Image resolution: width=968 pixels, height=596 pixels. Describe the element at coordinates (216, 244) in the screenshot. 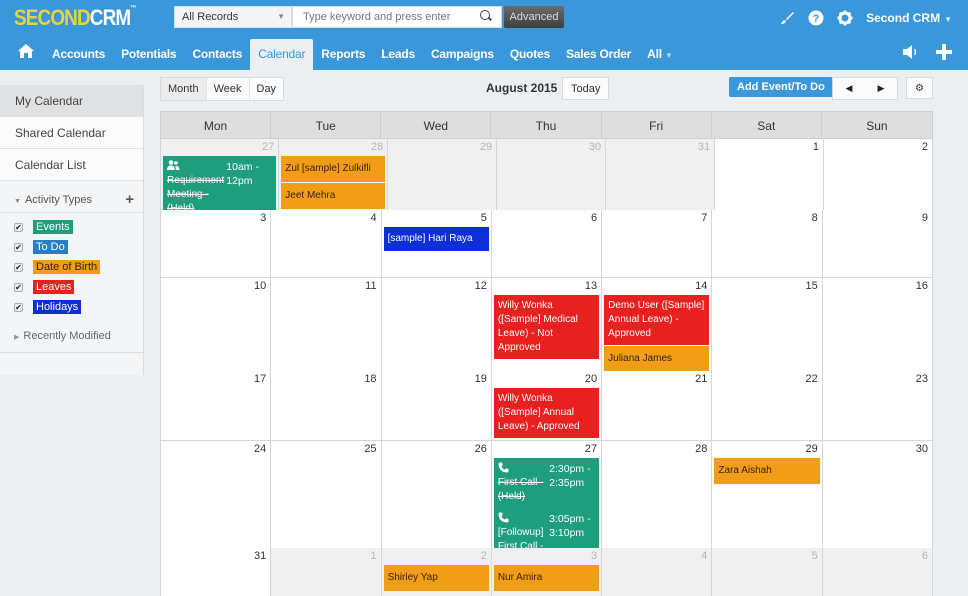

I see `calendar-day-cell: 3` at that location.